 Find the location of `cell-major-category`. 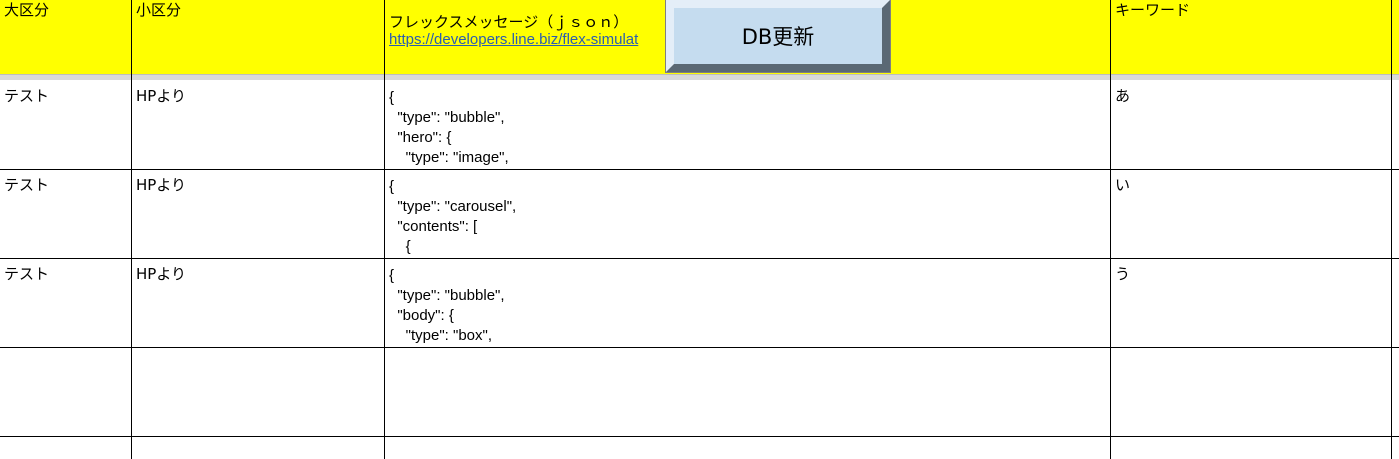

cell-major-category is located at coordinates (65, 392).